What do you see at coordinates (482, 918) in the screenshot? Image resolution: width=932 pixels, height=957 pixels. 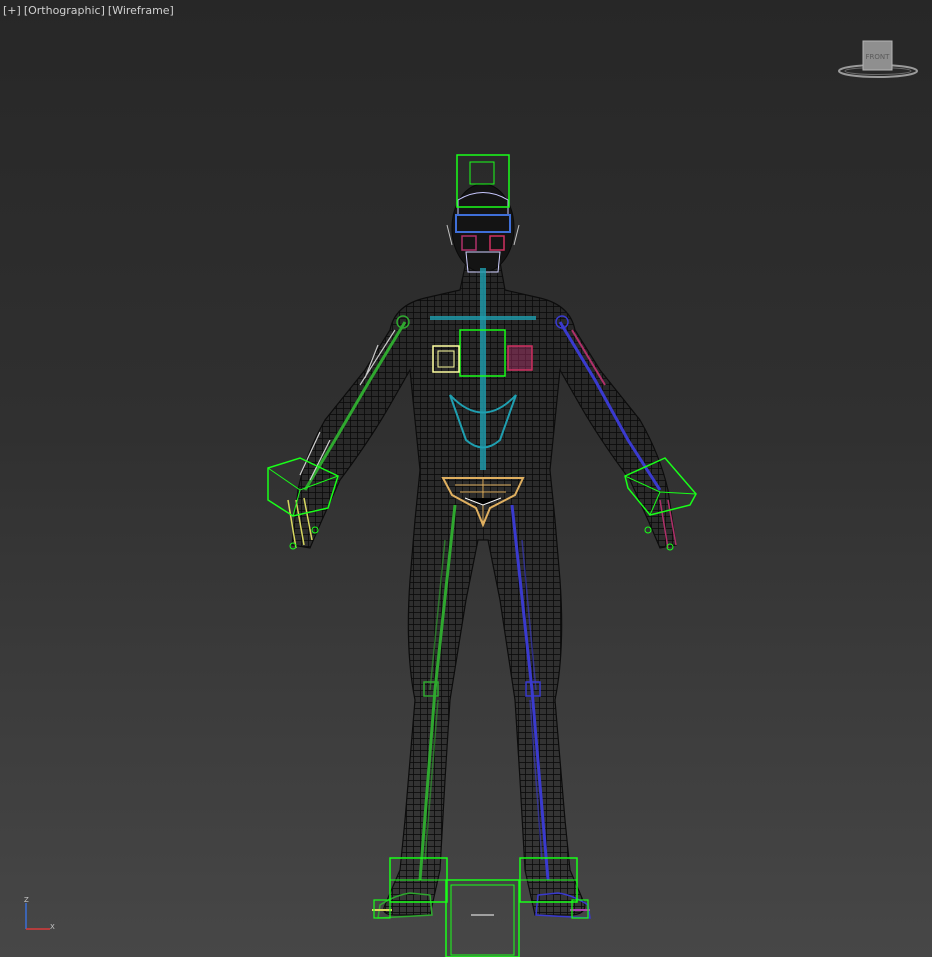 I see `root-control` at bounding box center [482, 918].